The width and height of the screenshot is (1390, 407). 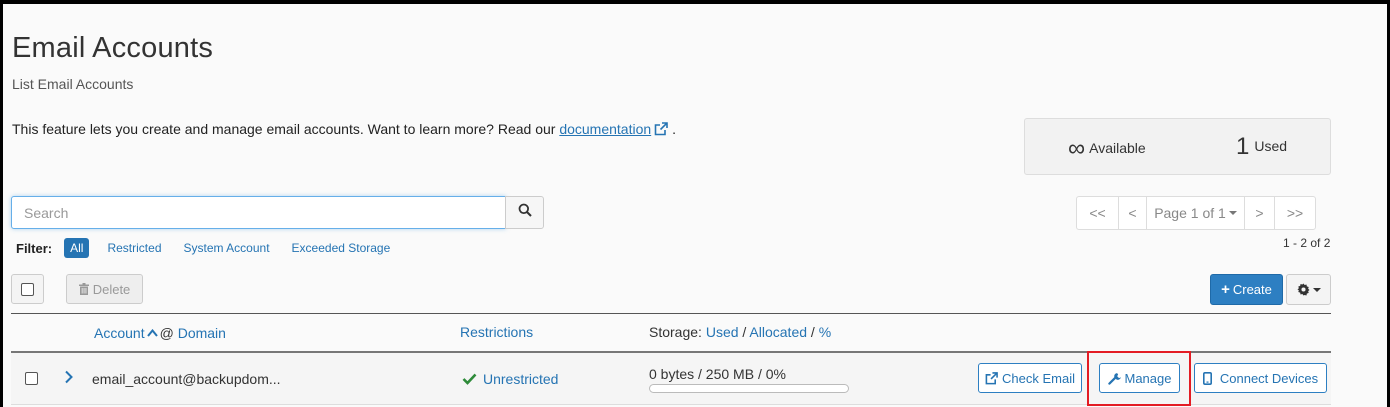 What do you see at coordinates (73, 84) in the screenshot?
I see `page-subtitle: List Email Accounts` at bounding box center [73, 84].